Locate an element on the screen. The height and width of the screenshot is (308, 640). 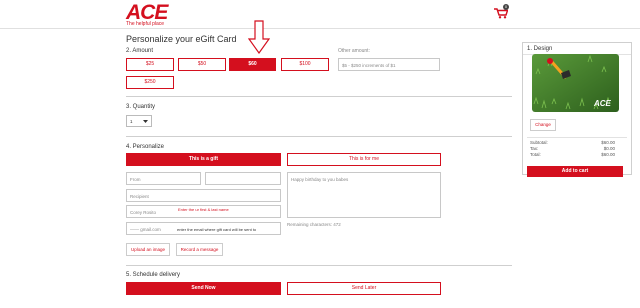
email-value: —— gmail.com is located at coordinates (145, 229).